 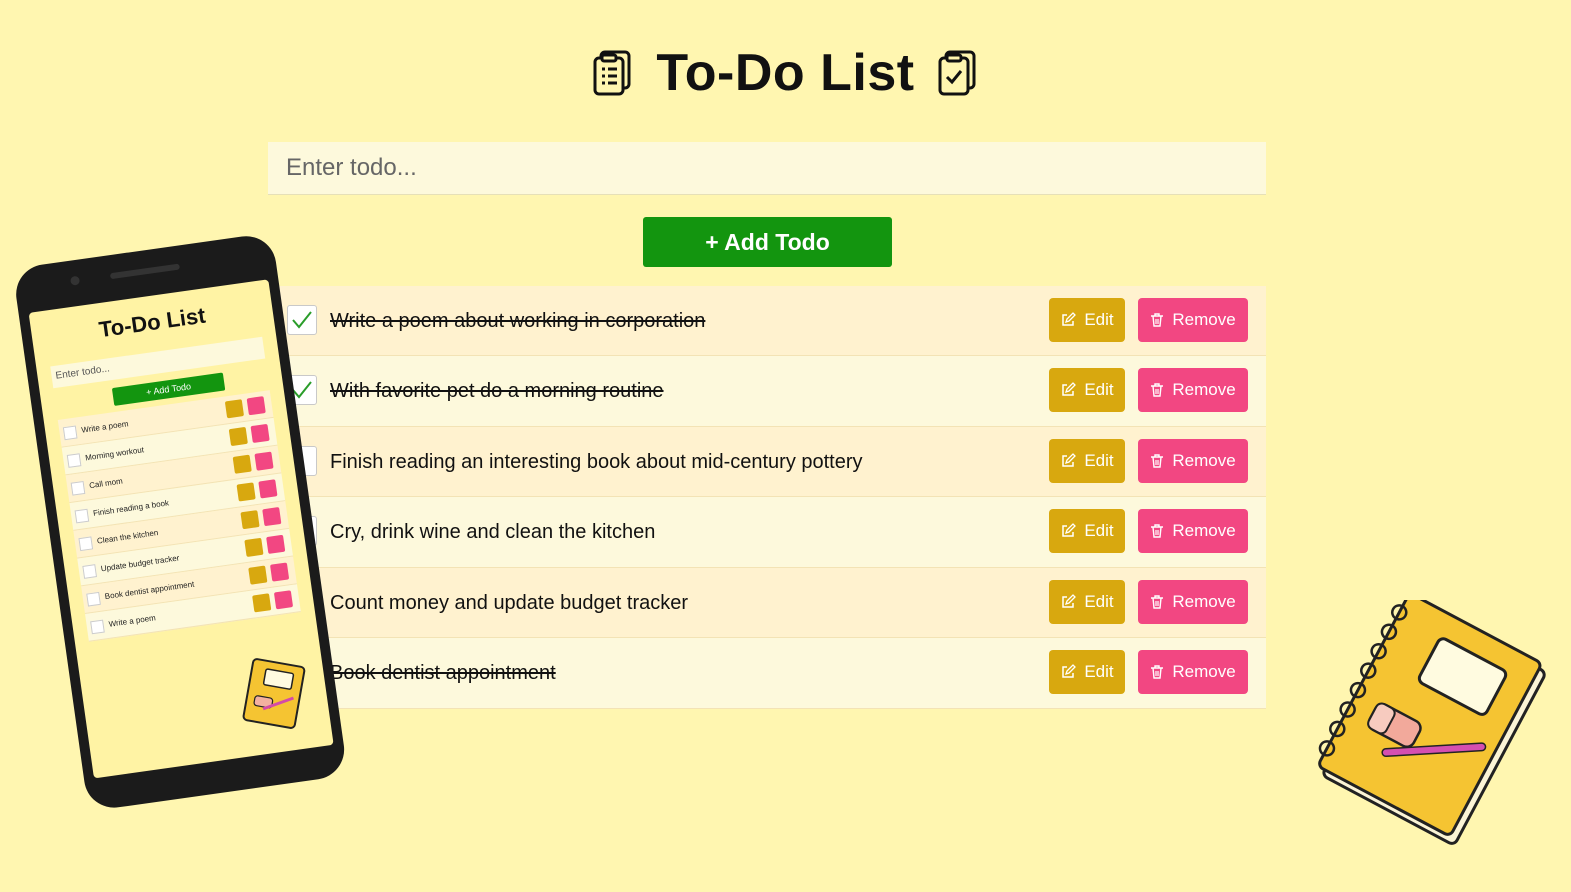 What do you see at coordinates (75, 280) in the screenshot?
I see `camera-dot` at bounding box center [75, 280].